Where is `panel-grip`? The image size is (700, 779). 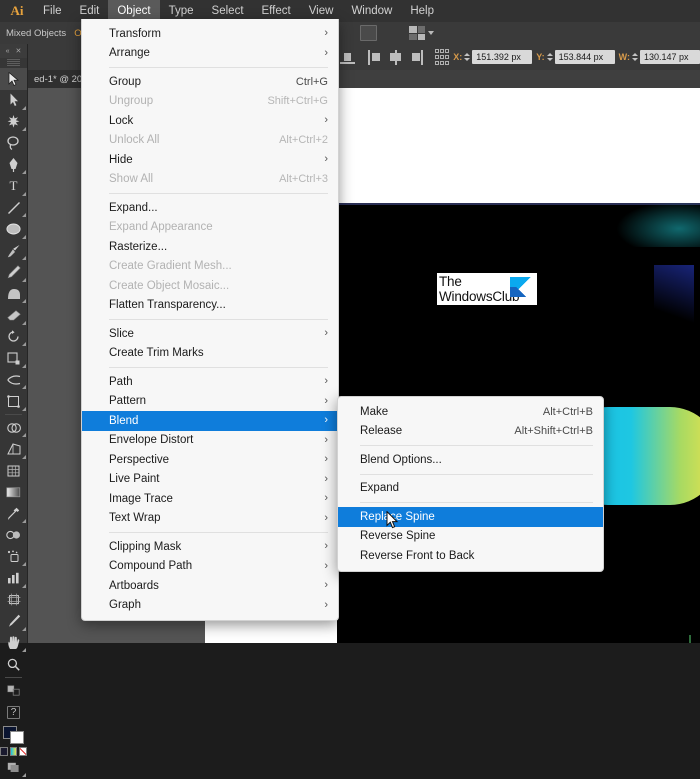
panel-grip is located at coordinates (13, 62).